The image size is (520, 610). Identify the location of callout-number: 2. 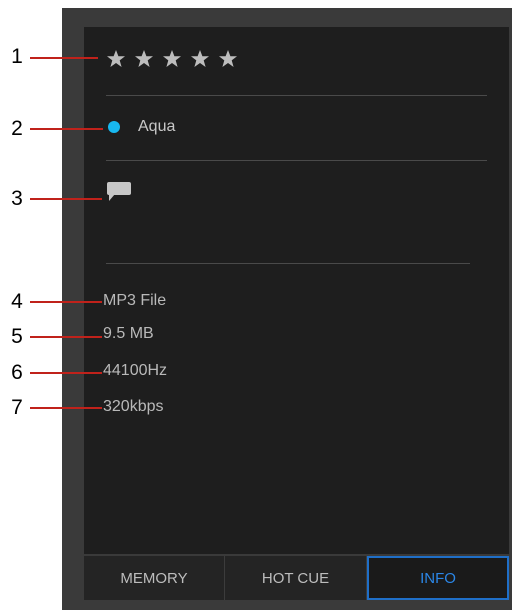
(17, 128).